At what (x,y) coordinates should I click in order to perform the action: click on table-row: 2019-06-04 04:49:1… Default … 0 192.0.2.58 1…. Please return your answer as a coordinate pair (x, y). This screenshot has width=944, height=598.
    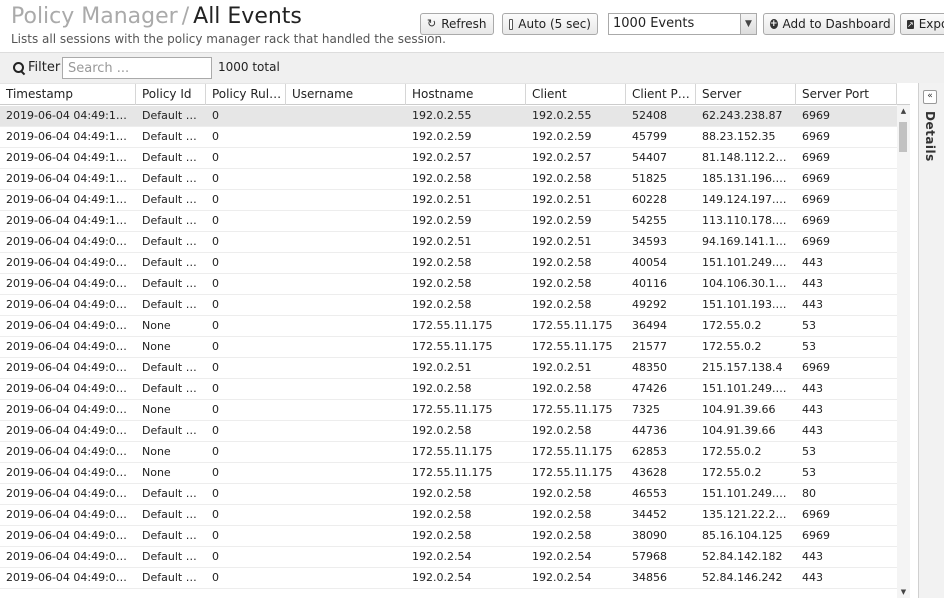
    Looking at the image, I should click on (448, 179).